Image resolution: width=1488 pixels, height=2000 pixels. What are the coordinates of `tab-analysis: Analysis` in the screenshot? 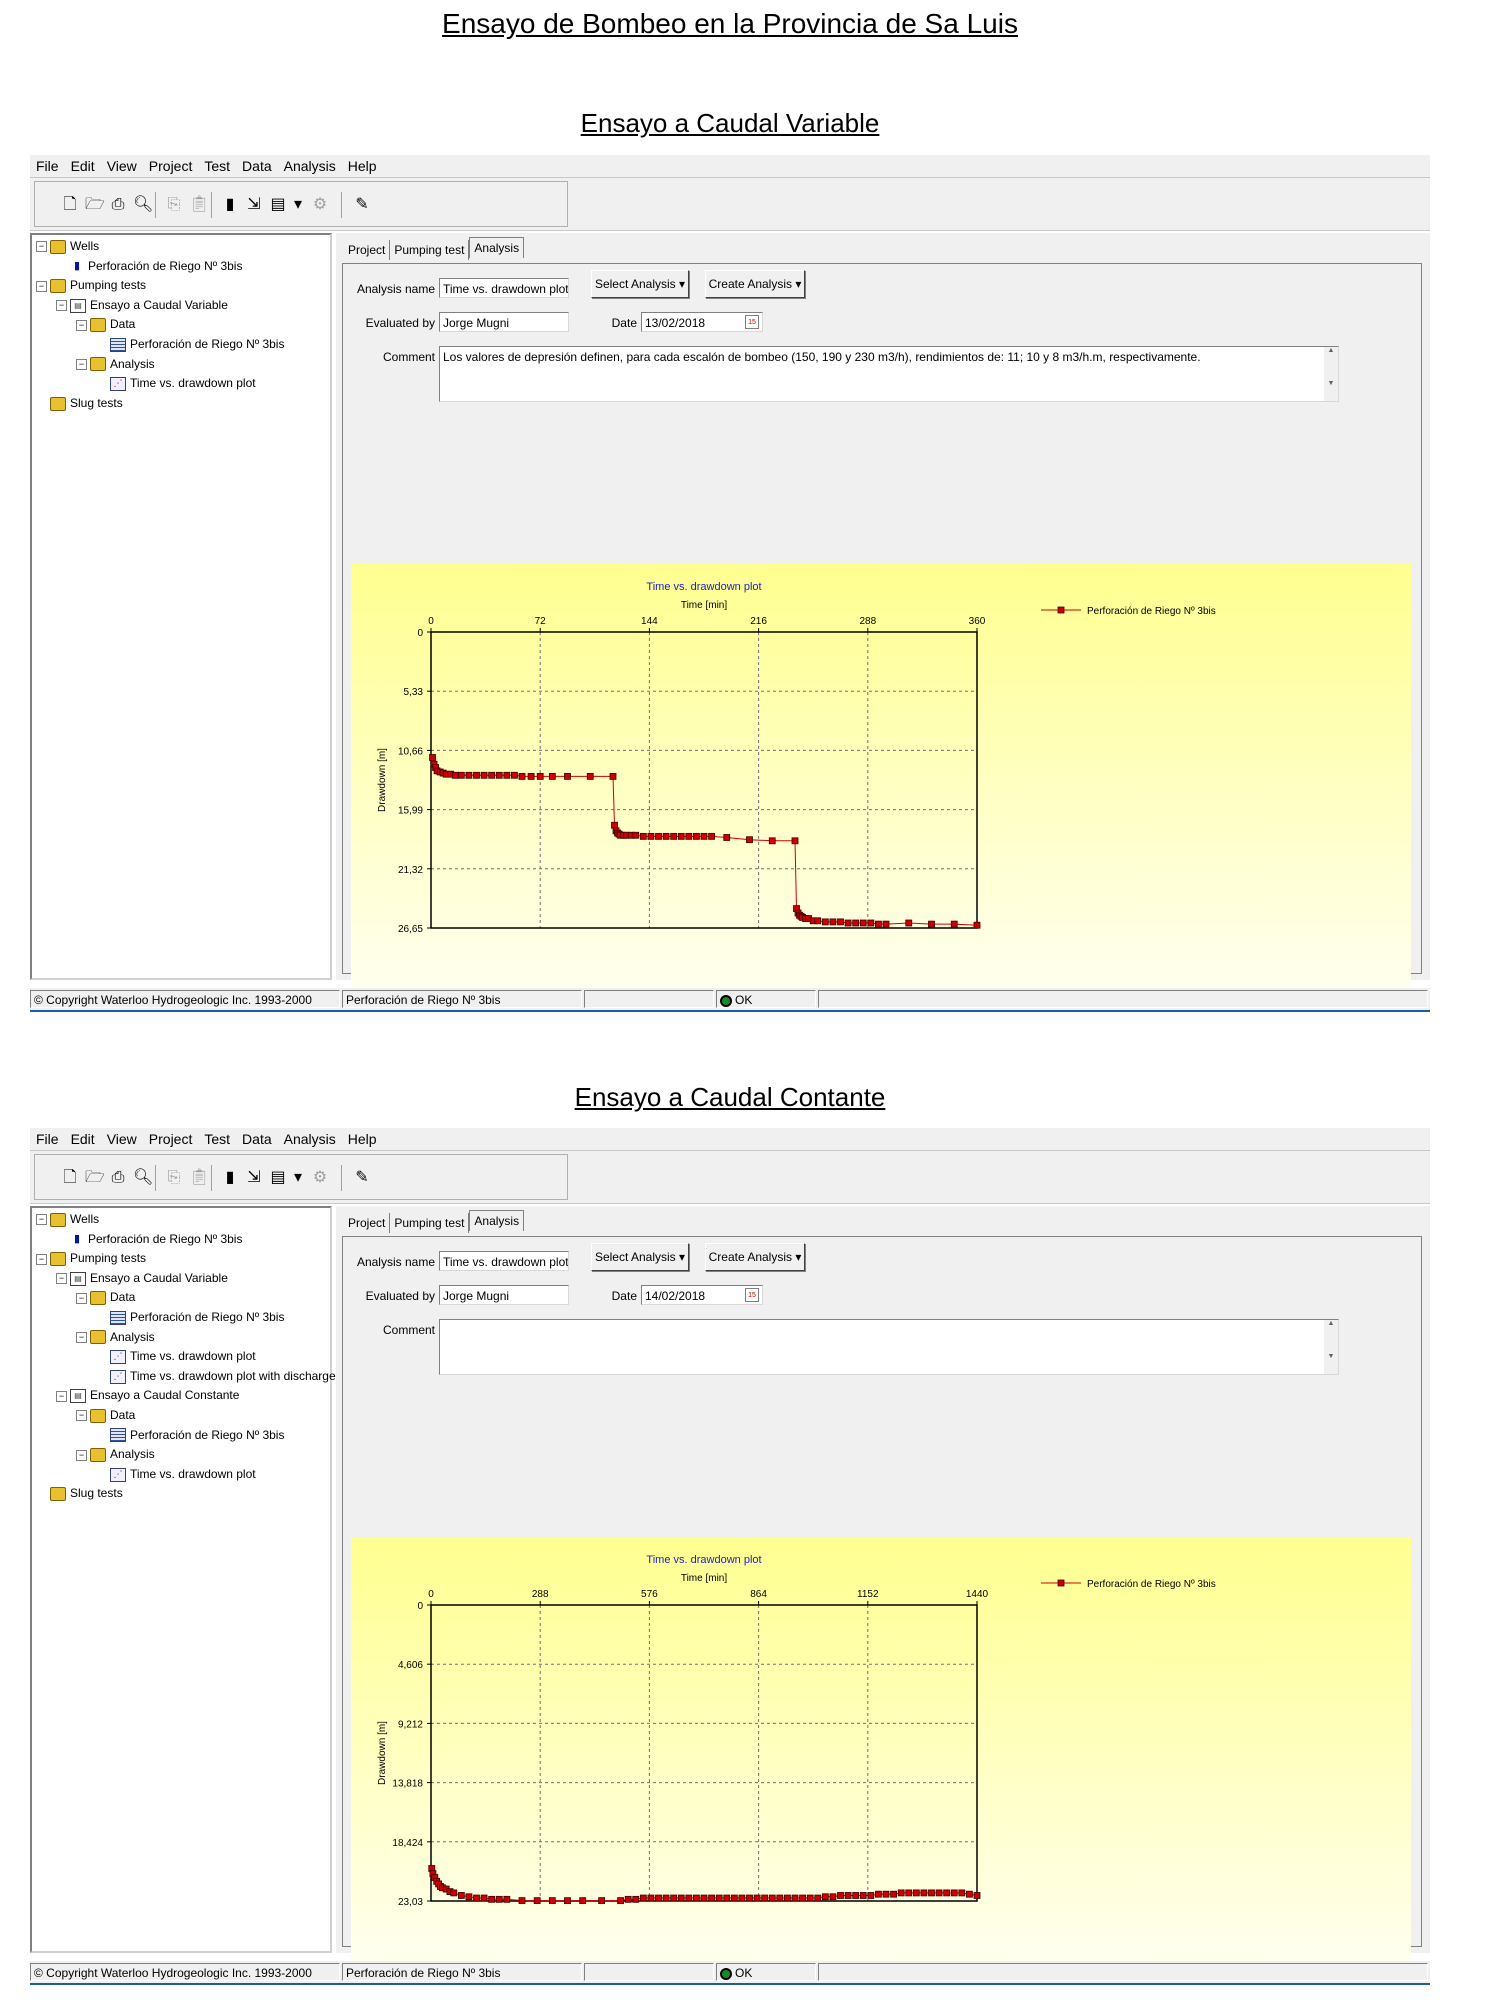 It's located at (497, 1220).